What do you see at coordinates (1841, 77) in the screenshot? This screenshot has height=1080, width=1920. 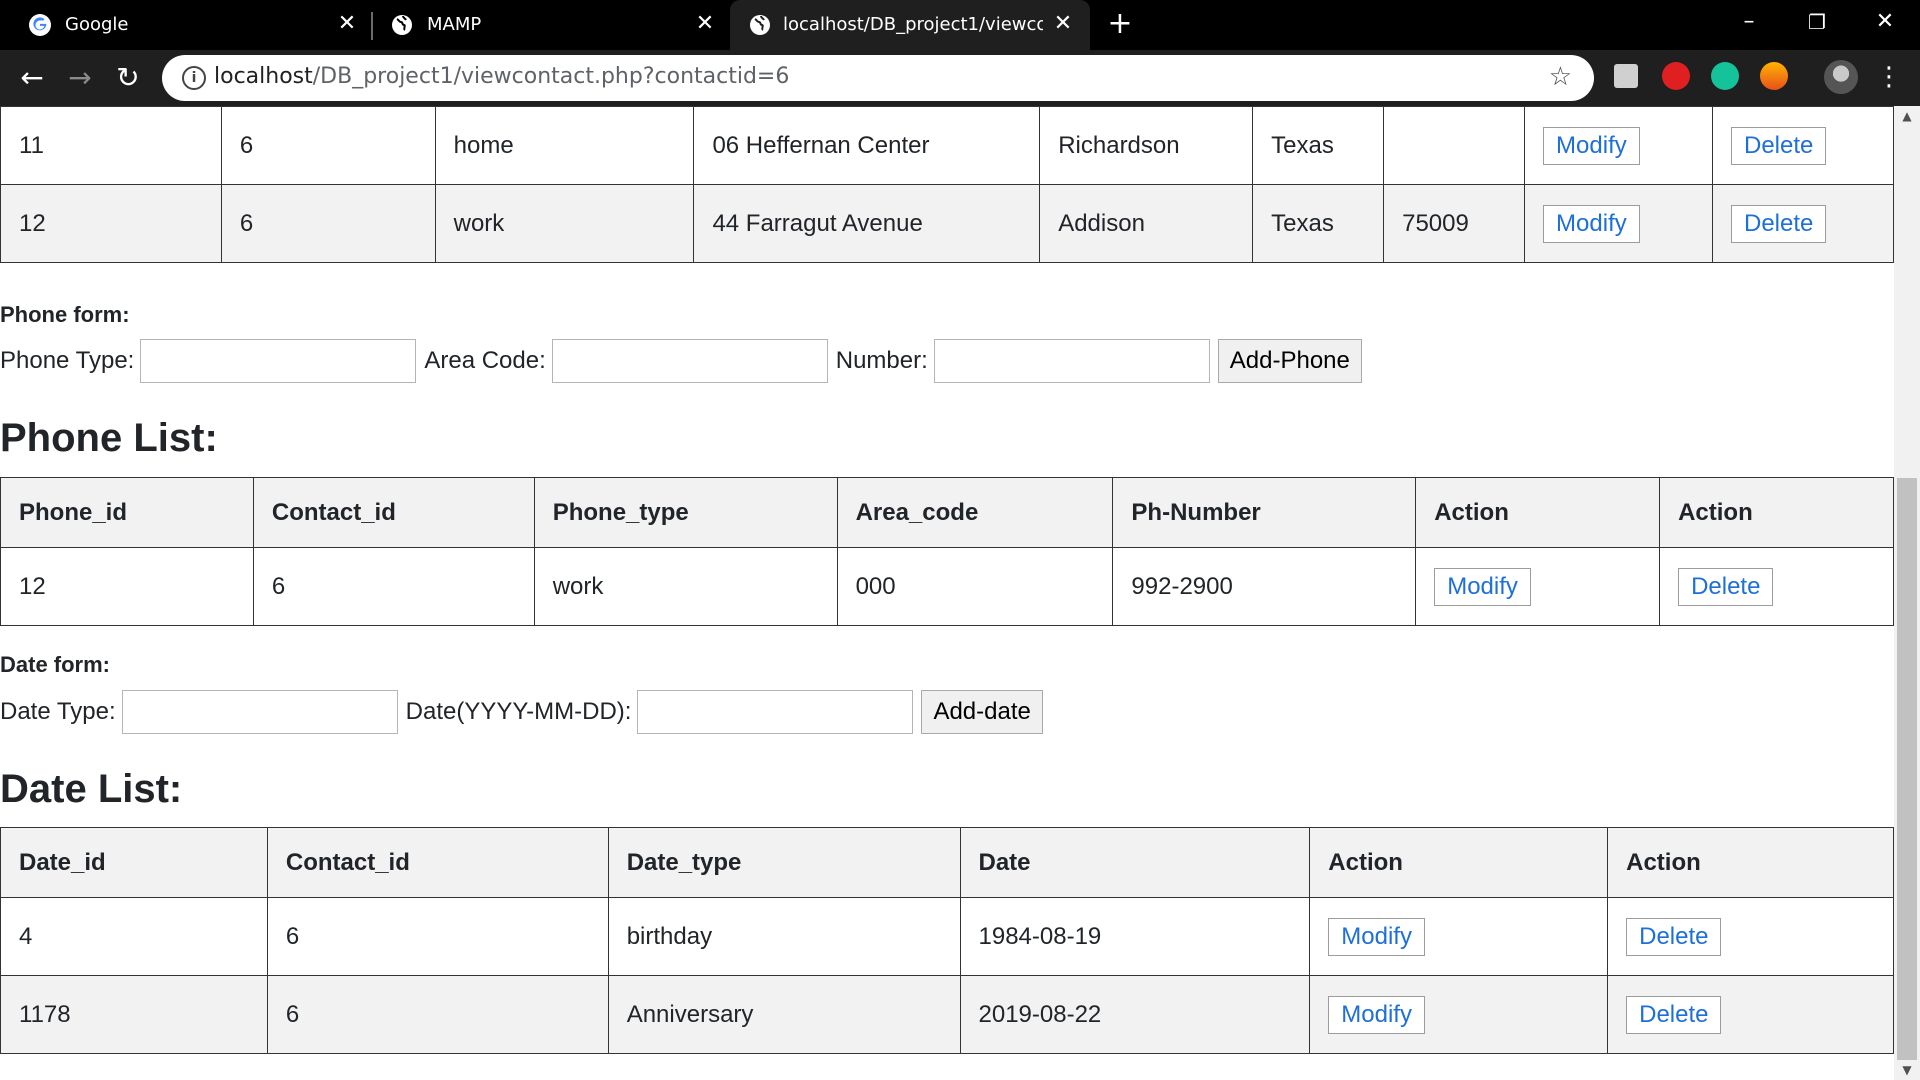 I see `profile-avatar` at bounding box center [1841, 77].